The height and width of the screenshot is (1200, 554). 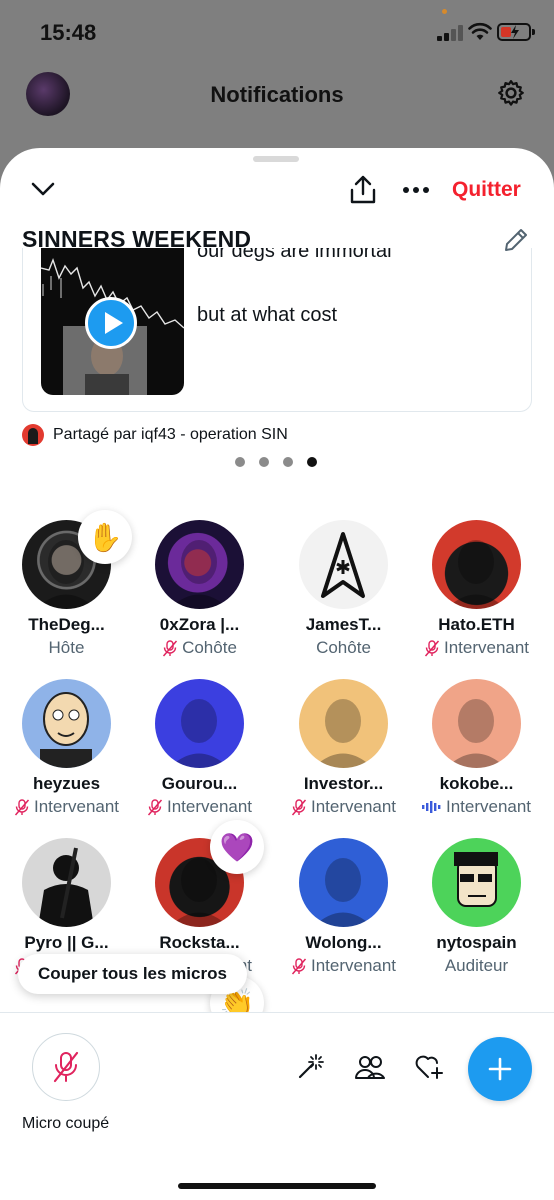 I want to click on share-icon, so click(x=363, y=190).